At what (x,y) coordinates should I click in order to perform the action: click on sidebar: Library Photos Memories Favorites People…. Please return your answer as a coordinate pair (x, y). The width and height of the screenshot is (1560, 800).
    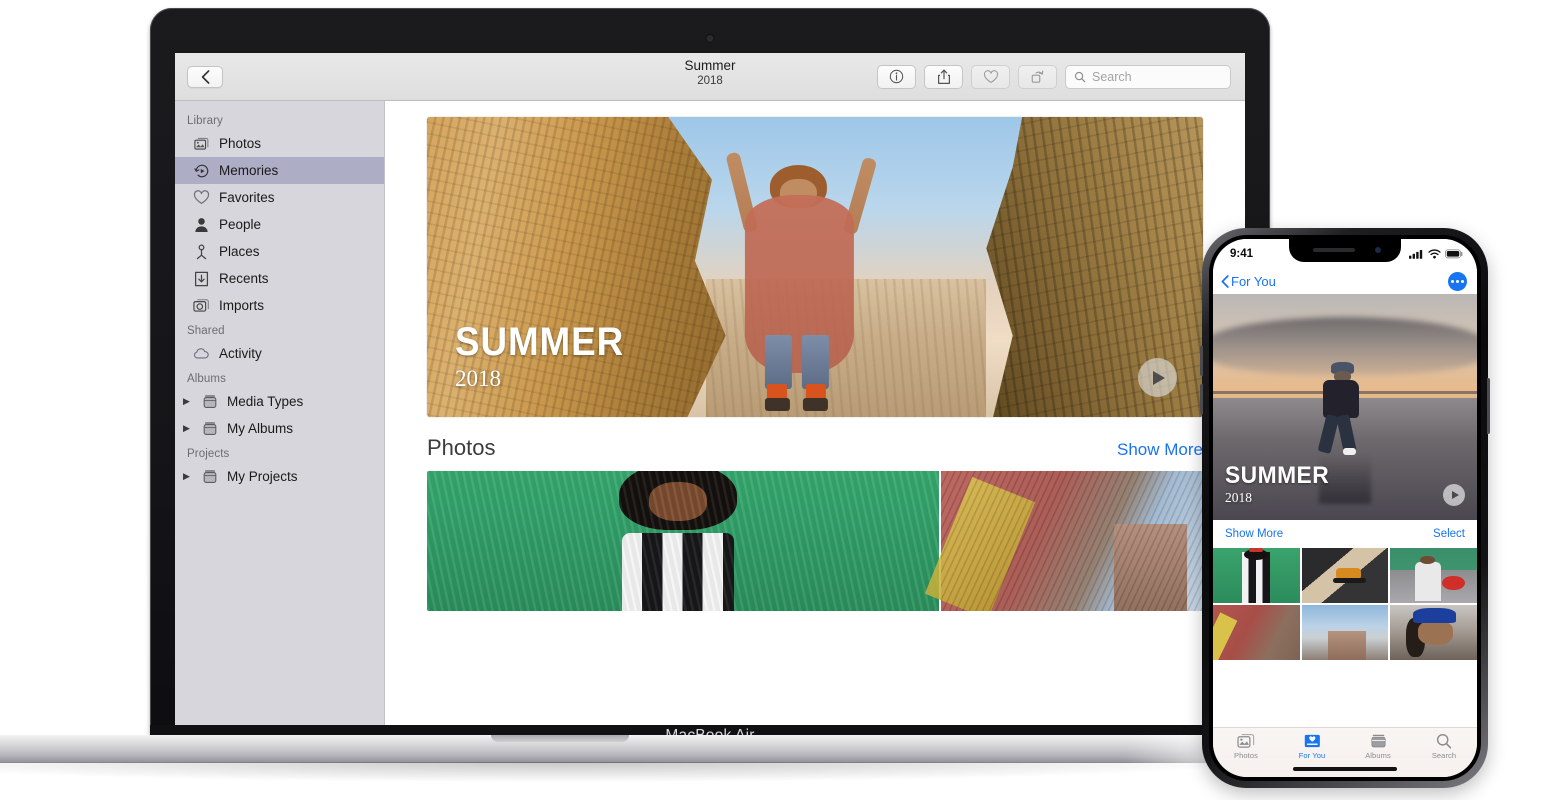
    Looking at the image, I should click on (280, 413).